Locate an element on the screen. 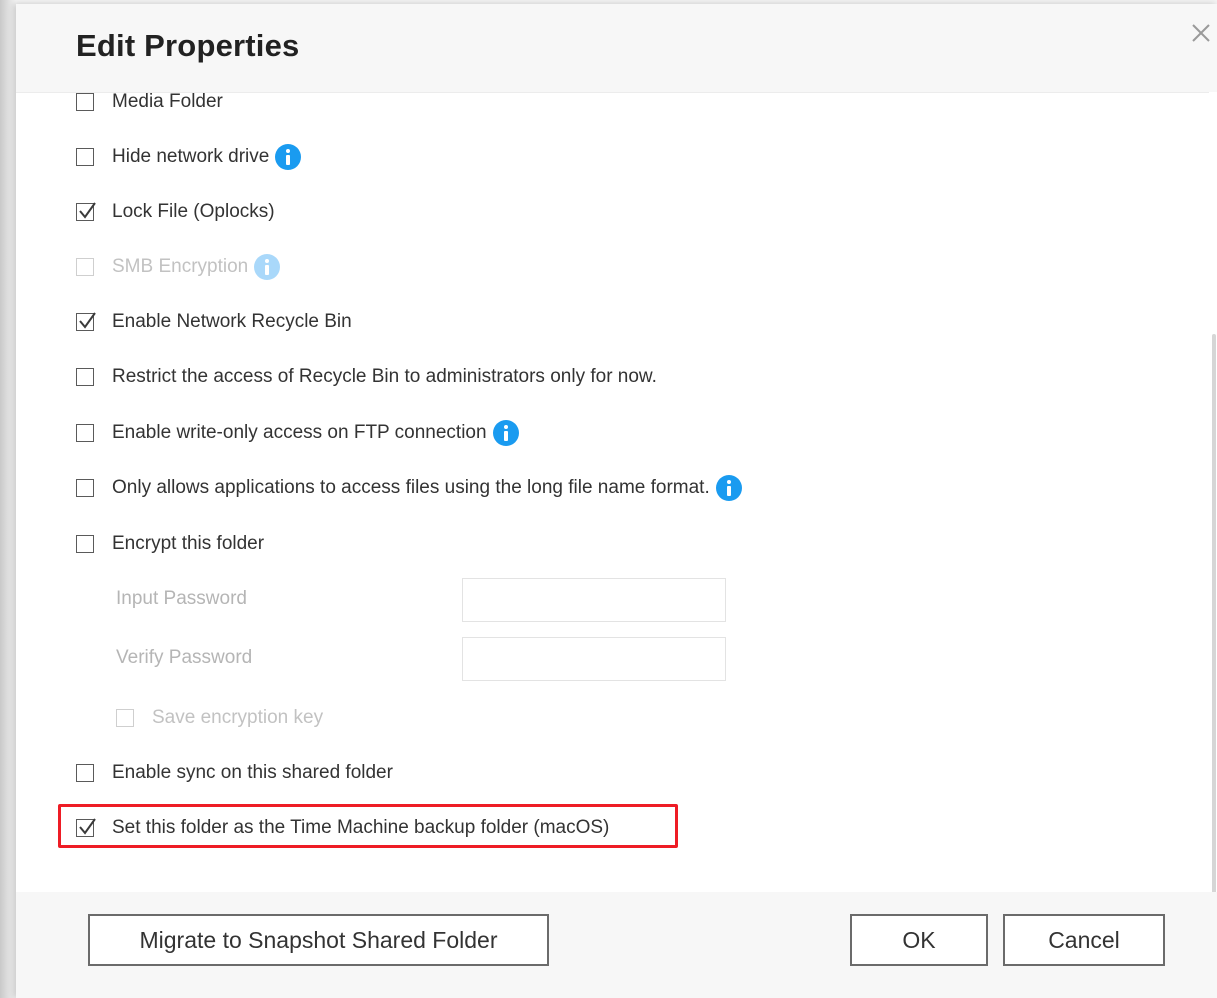 This screenshot has height=998, width=1217. option-media-folder: Media Folder is located at coordinates (149, 102).